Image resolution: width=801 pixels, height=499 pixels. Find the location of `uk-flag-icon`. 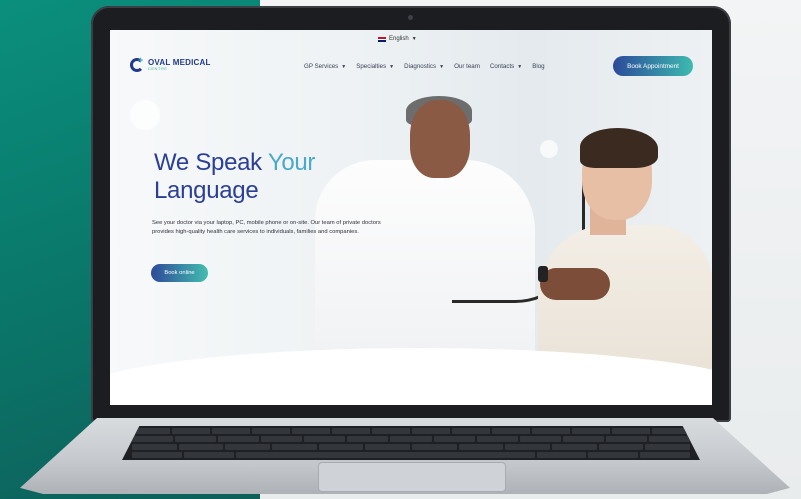

uk-flag-icon is located at coordinates (382, 39).